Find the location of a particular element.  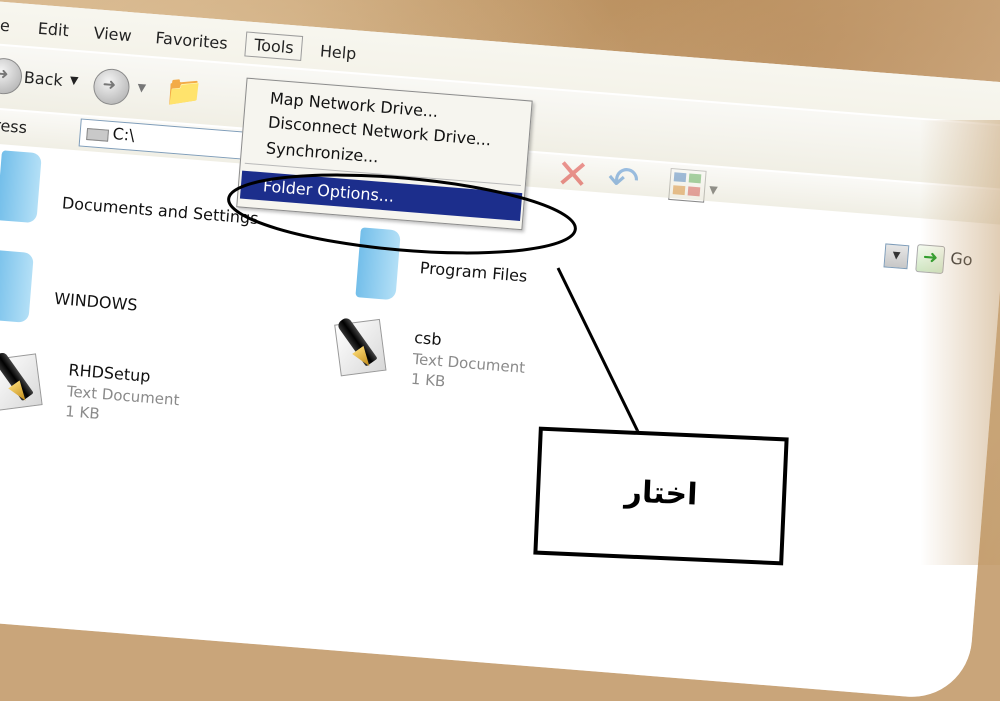

highlight-ellipse is located at coordinates (402, 214).